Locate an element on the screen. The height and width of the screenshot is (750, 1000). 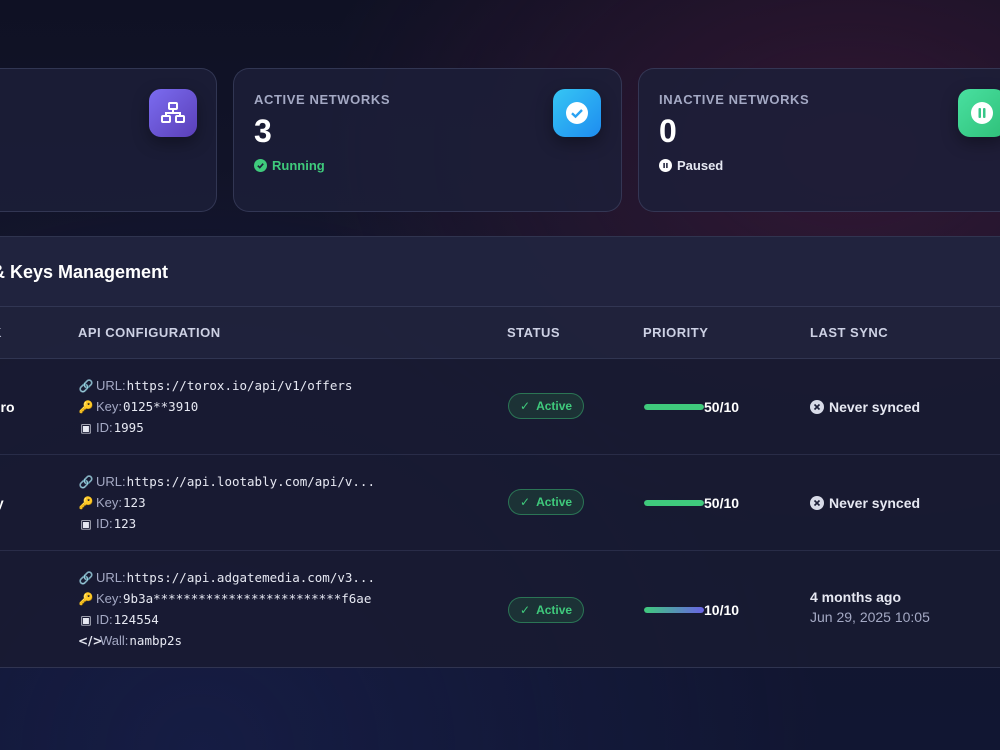
key-value: 123 is located at coordinates (134, 502).